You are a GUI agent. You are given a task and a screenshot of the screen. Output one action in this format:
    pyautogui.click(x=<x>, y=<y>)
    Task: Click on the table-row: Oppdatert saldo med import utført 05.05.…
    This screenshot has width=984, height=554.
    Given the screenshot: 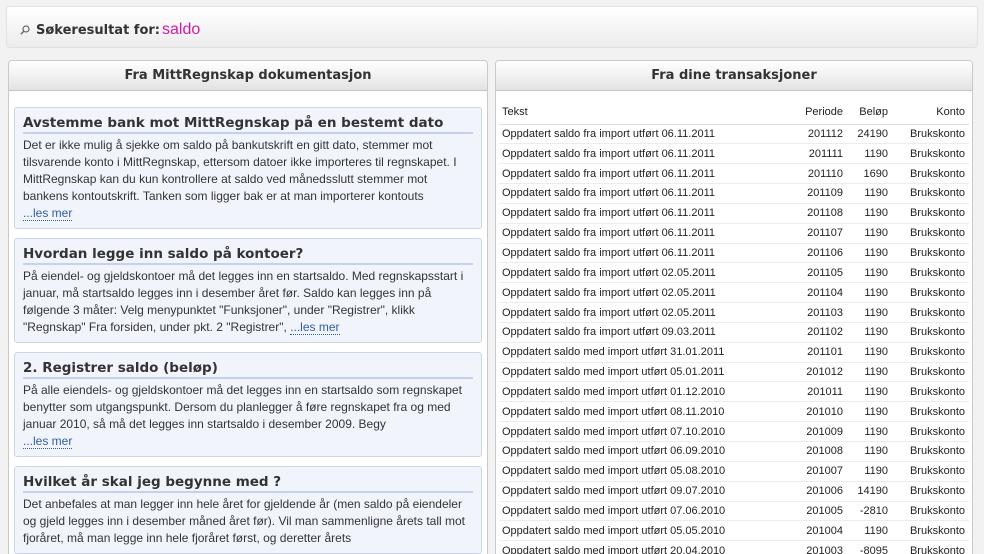 What is the action you would take?
    pyautogui.click(x=734, y=531)
    